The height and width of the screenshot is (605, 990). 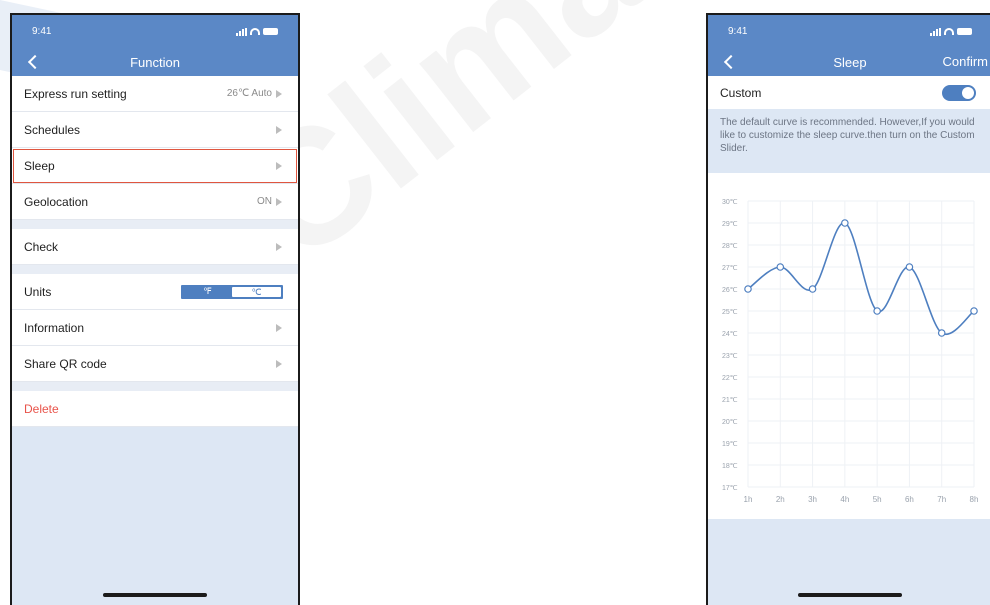 What do you see at coordinates (38, 291) in the screenshot?
I see `row-label: Units` at bounding box center [38, 291].